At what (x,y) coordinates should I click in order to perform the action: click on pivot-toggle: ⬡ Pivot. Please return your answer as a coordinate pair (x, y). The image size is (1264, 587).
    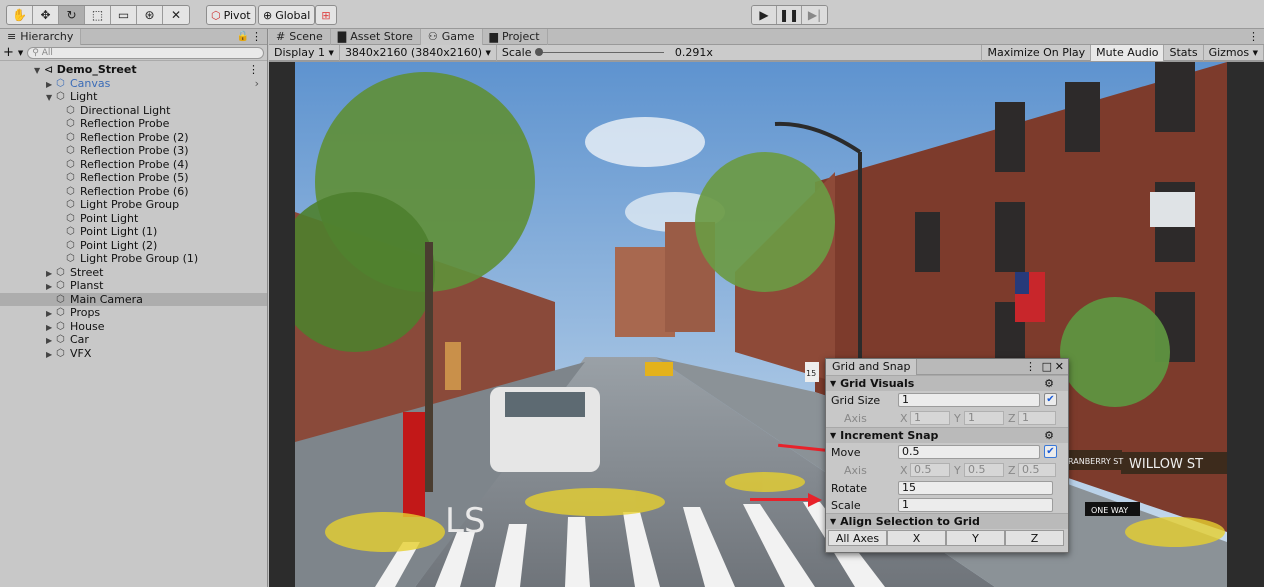
    Looking at the image, I should click on (231, 15).